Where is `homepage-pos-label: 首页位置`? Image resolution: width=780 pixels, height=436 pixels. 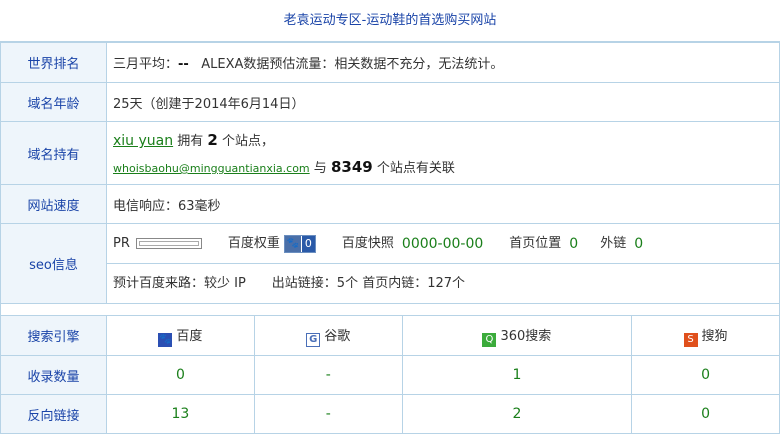
homepage-pos-label: 首页位置 is located at coordinates (535, 243).